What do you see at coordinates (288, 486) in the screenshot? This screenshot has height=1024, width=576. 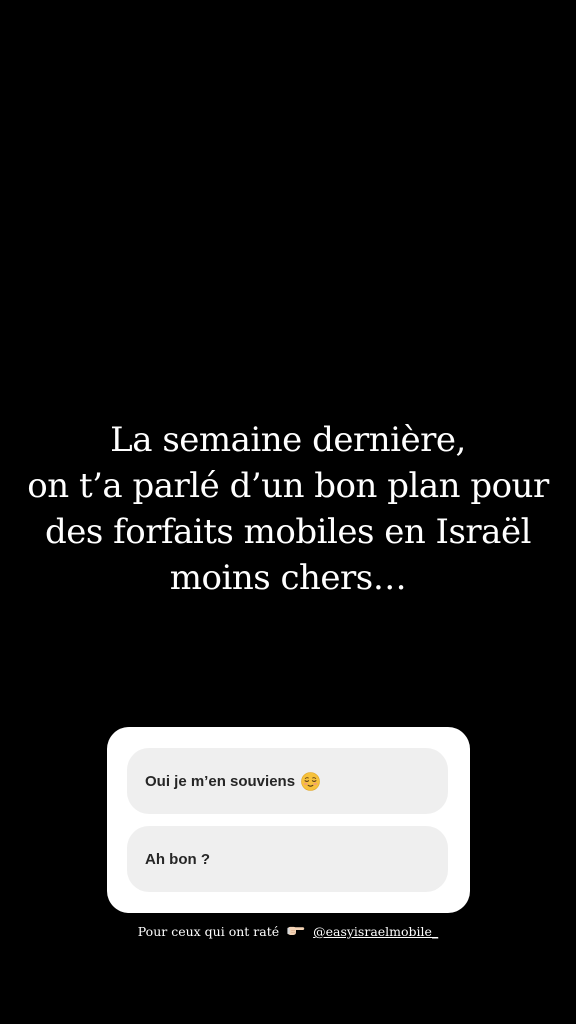 I see `headline-line-2: on t’a parlé d’un bon plan pour` at bounding box center [288, 486].